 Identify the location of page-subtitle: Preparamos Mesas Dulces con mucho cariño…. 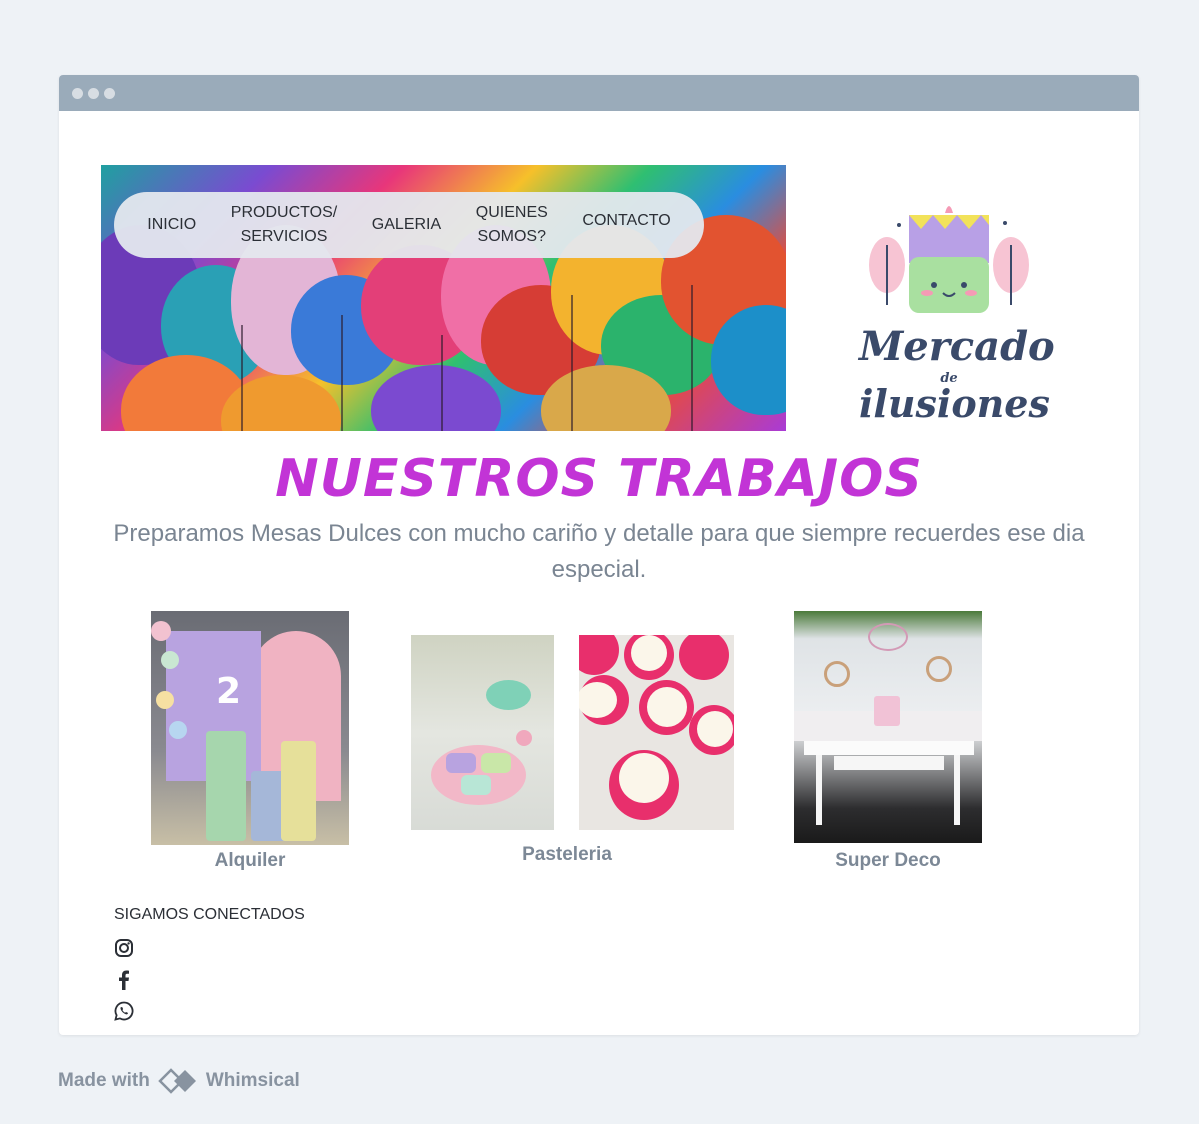
(599, 551).